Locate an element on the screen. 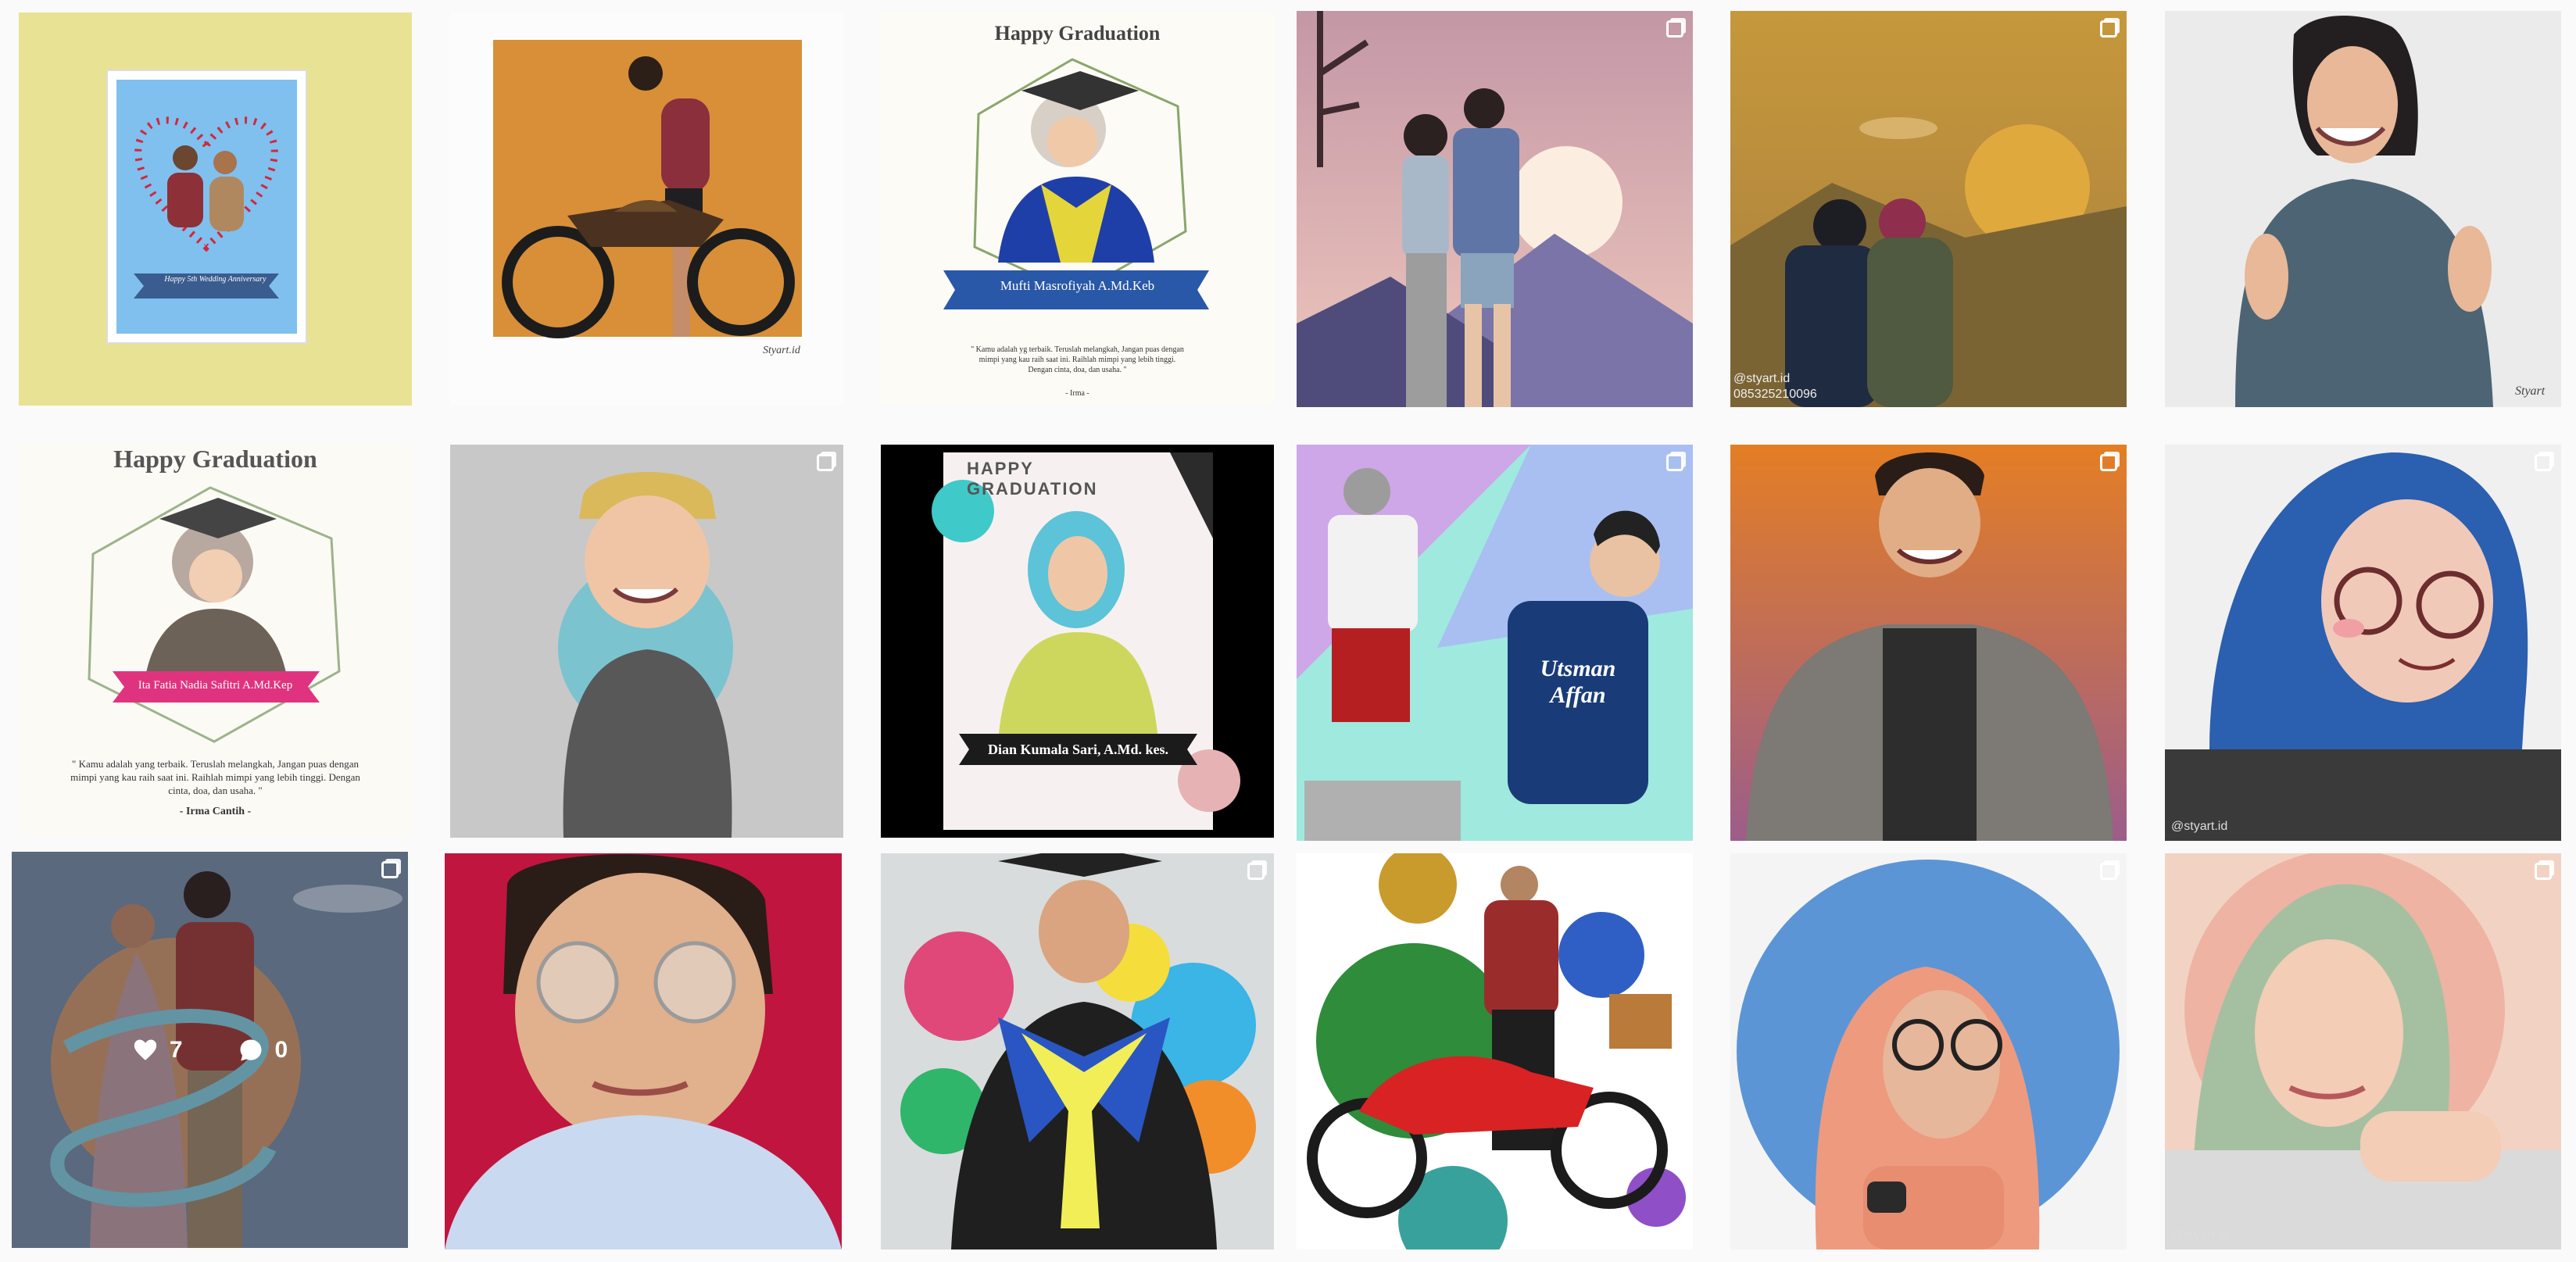 The image size is (2576, 1262). graduate-name-banner: Mufti Masrofiyah A.Md.Keb is located at coordinates (1077, 286).